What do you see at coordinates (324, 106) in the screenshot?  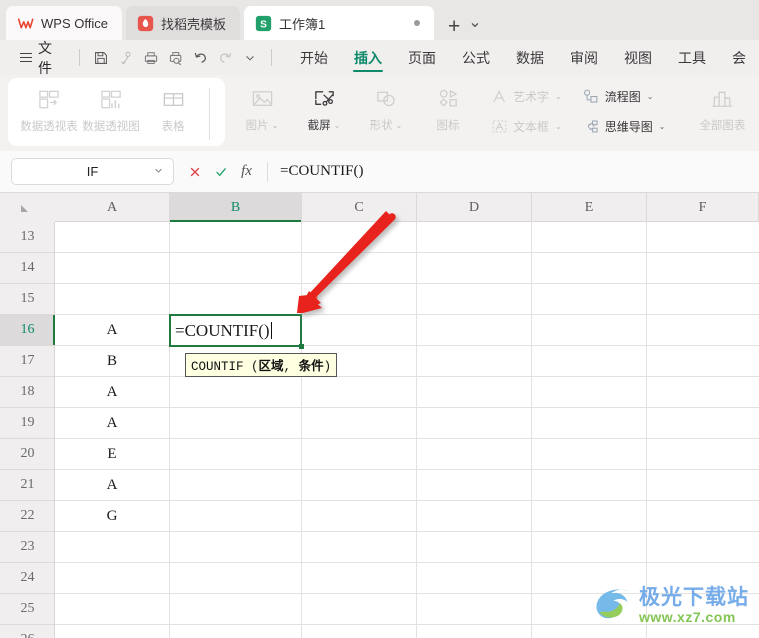 I see `screenshot-button: 截屏 ⌄` at bounding box center [324, 106].